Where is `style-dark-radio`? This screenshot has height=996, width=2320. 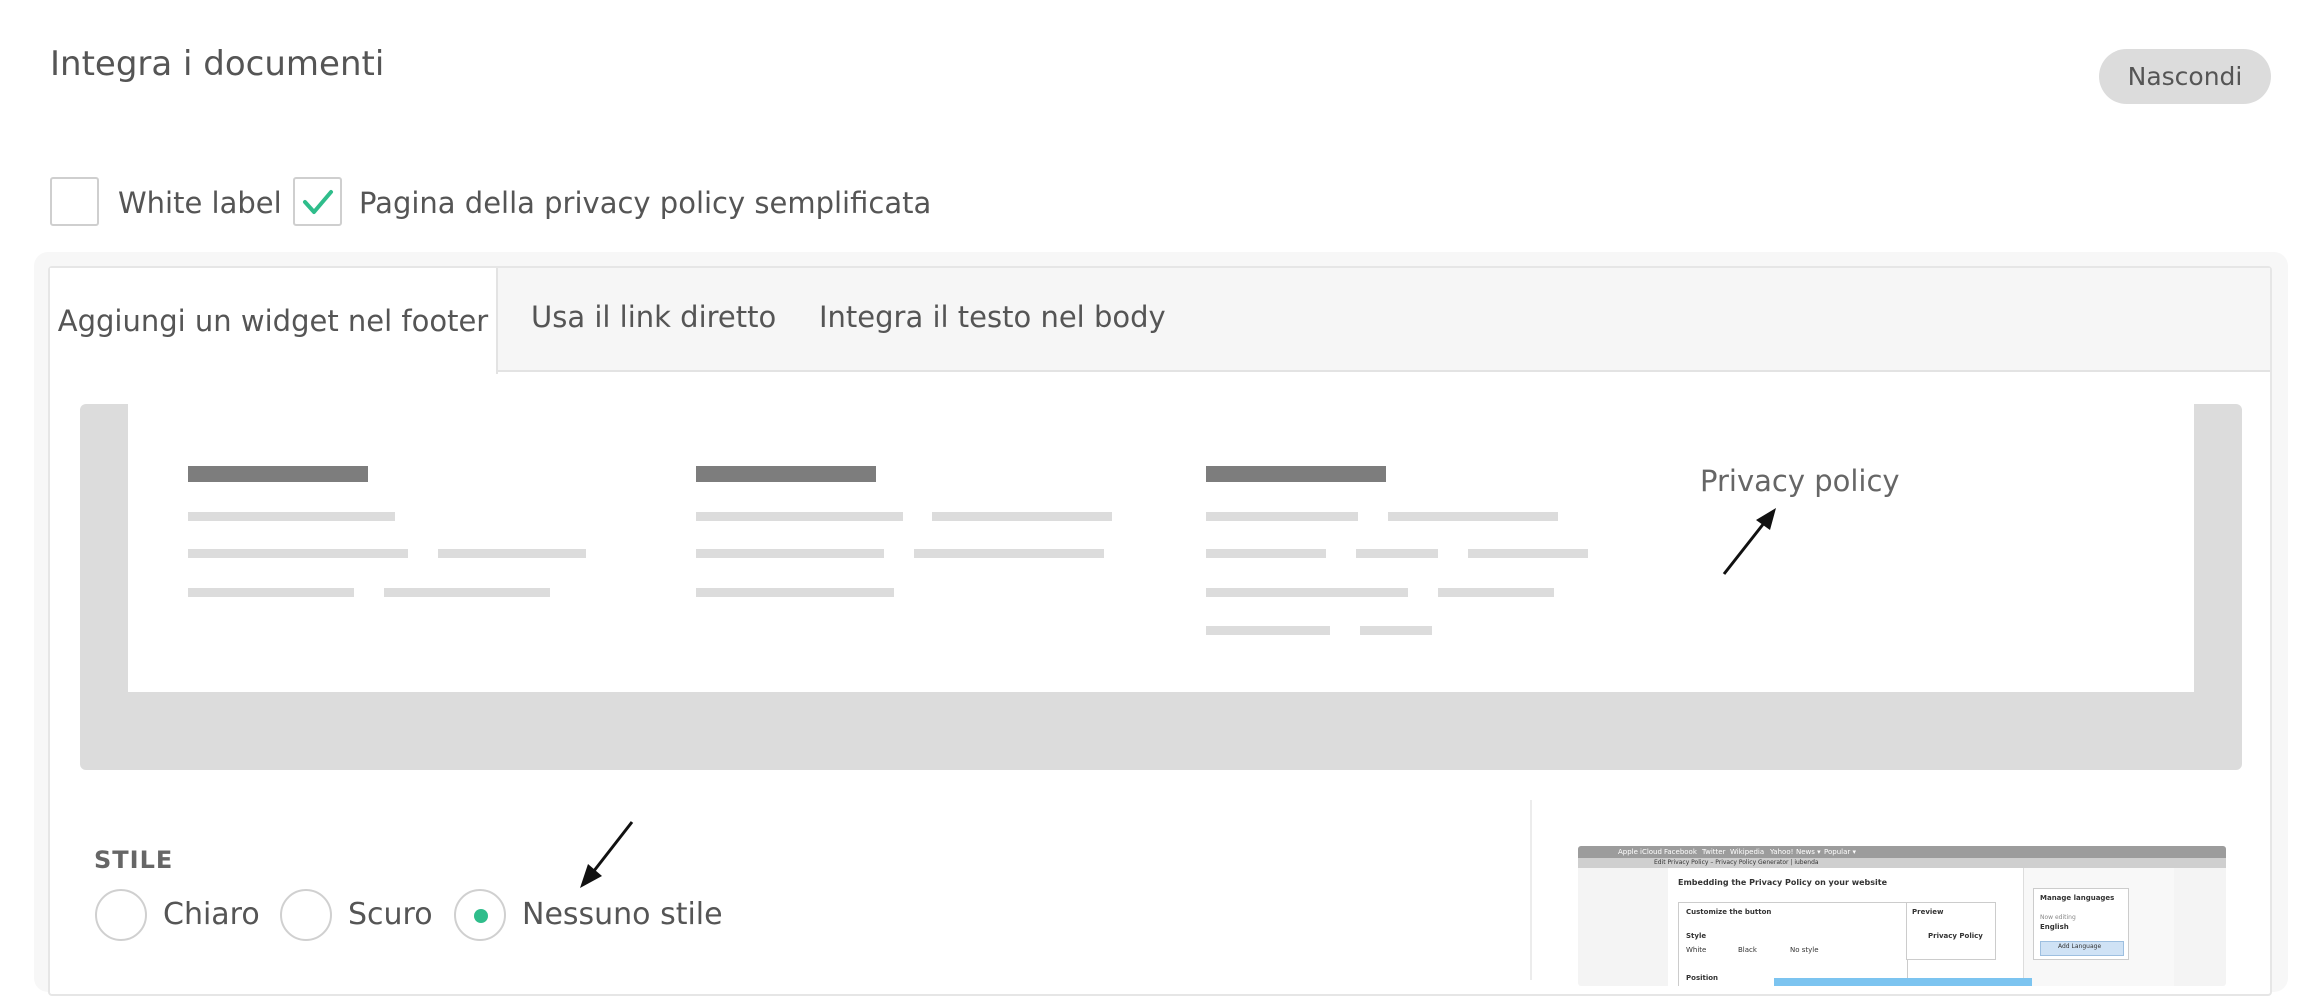
style-dark-radio is located at coordinates (306, 915).